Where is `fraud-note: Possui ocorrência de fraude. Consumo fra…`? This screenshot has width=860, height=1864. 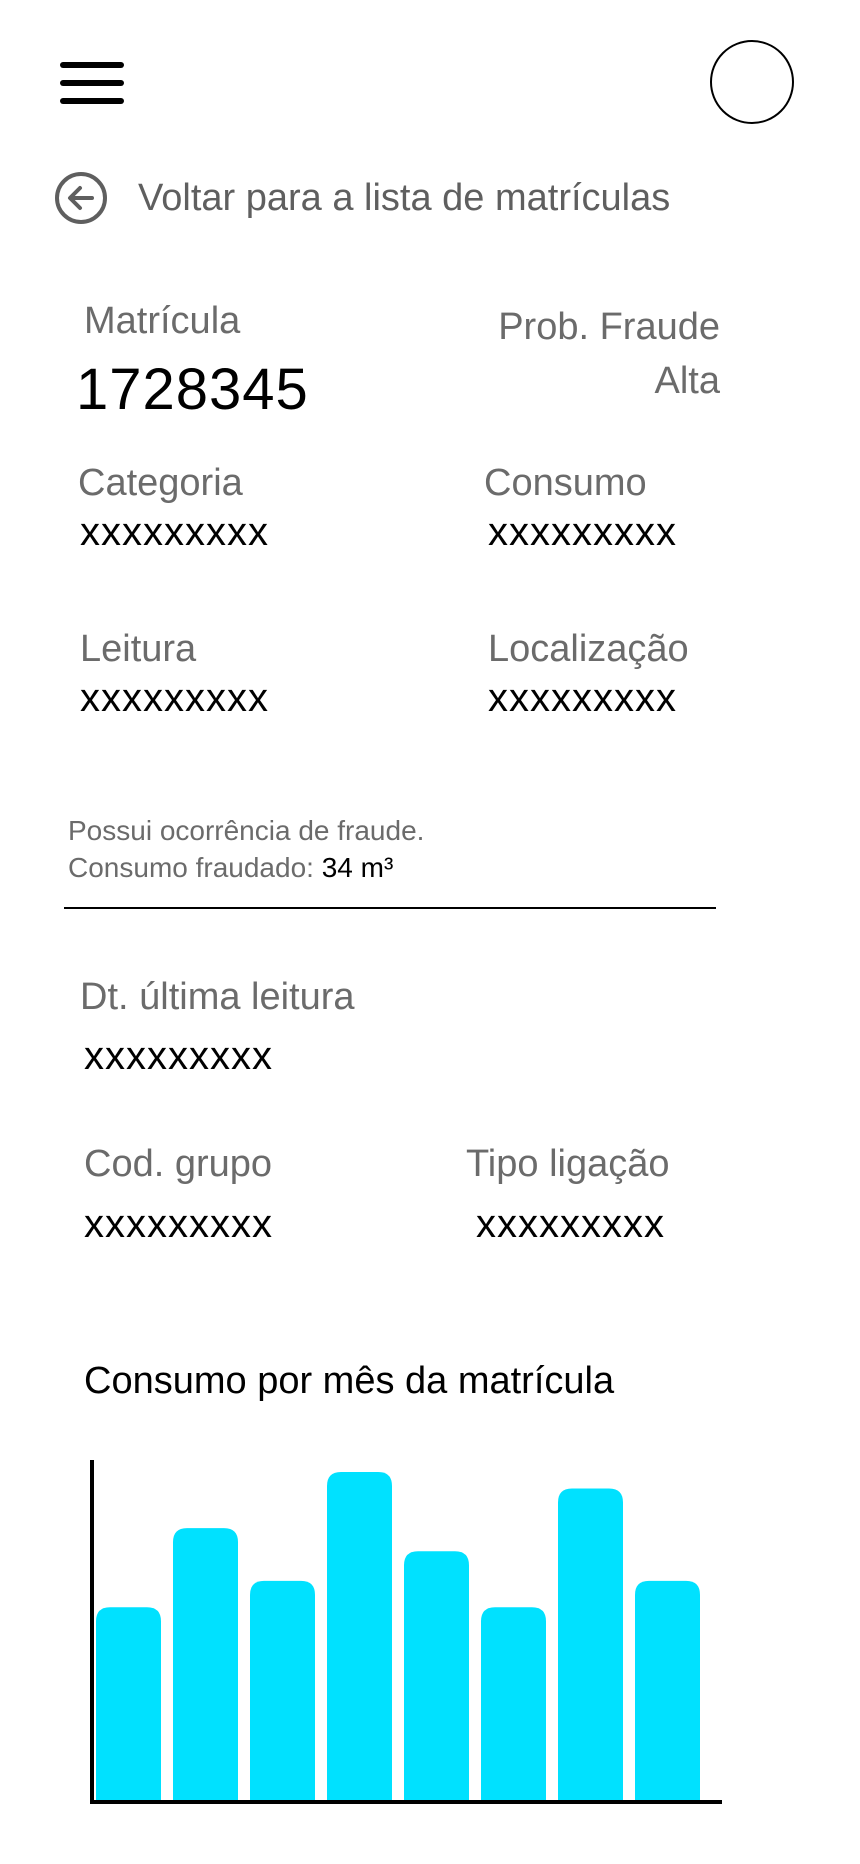 fraud-note: Possui ocorrência de fraude. Consumo fra… is located at coordinates (246, 849).